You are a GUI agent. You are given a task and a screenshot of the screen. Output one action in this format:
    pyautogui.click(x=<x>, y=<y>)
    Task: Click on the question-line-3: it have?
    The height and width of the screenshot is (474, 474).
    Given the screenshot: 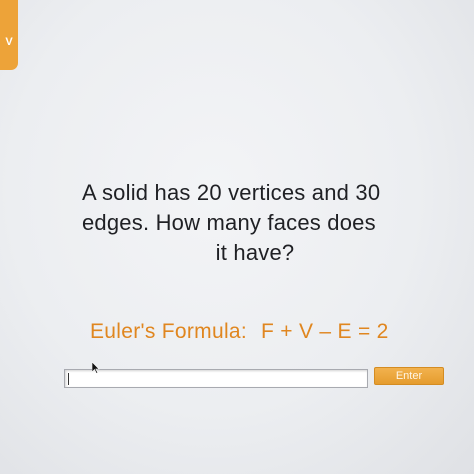 What is the action you would take?
    pyautogui.click(x=255, y=252)
    